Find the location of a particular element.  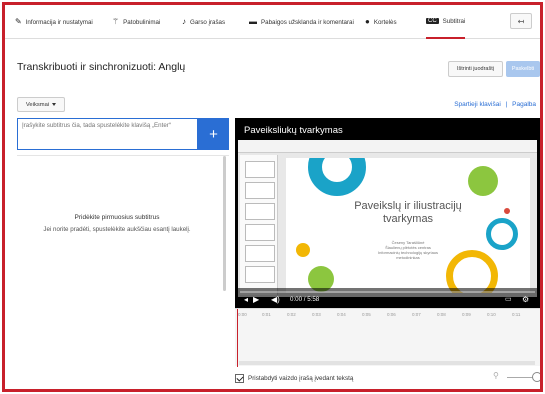

back-button: ↤ is located at coordinates (521, 21).